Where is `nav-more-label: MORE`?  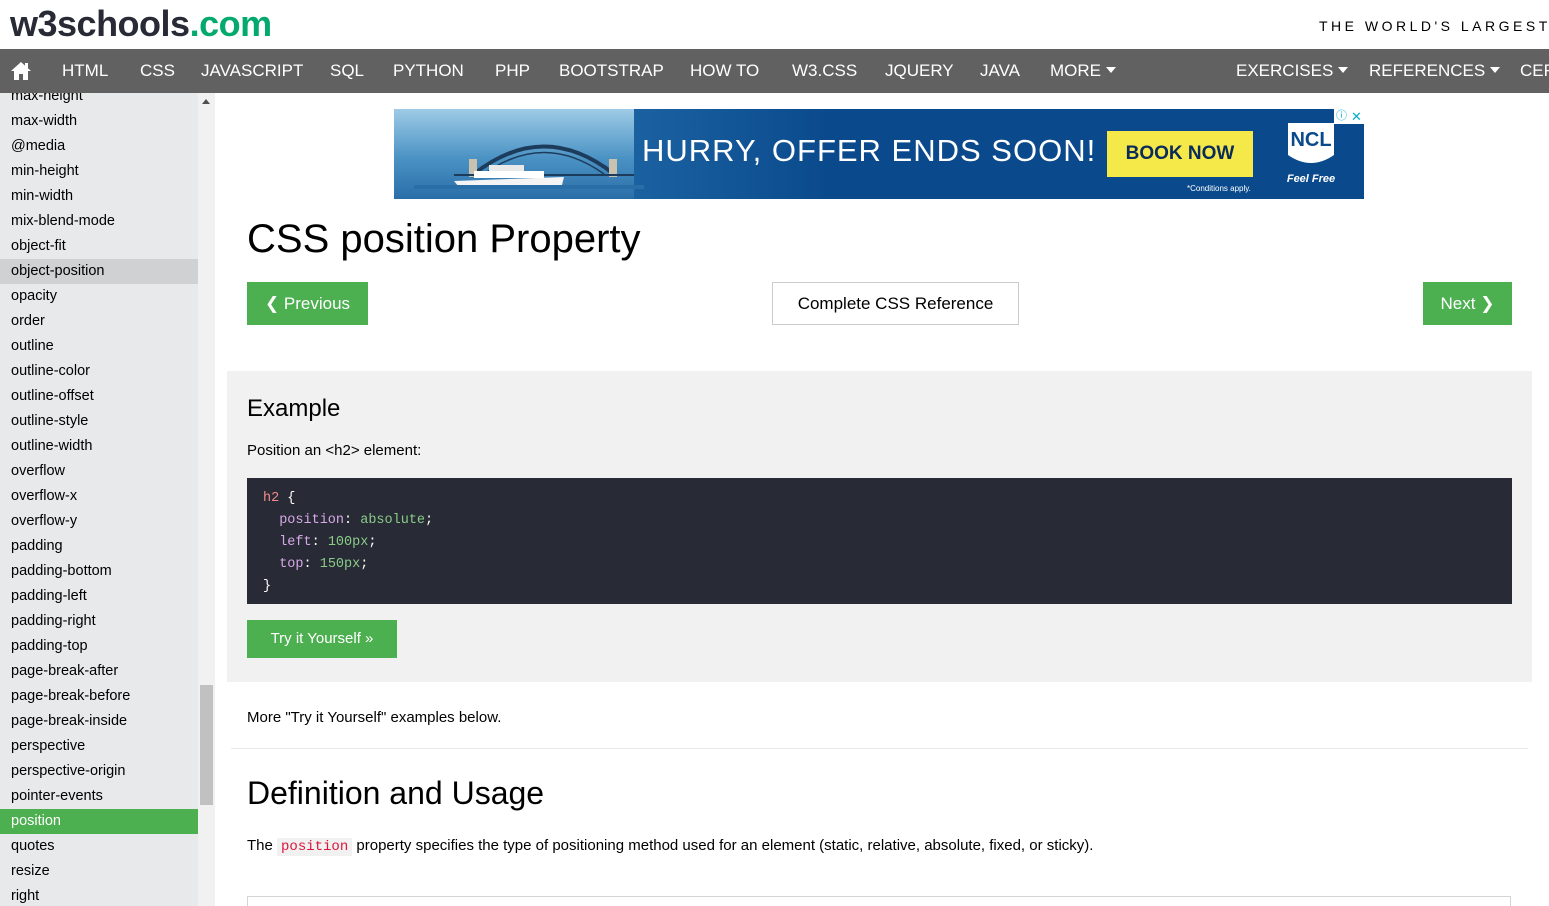 nav-more-label: MORE is located at coordinates (1075, 70).